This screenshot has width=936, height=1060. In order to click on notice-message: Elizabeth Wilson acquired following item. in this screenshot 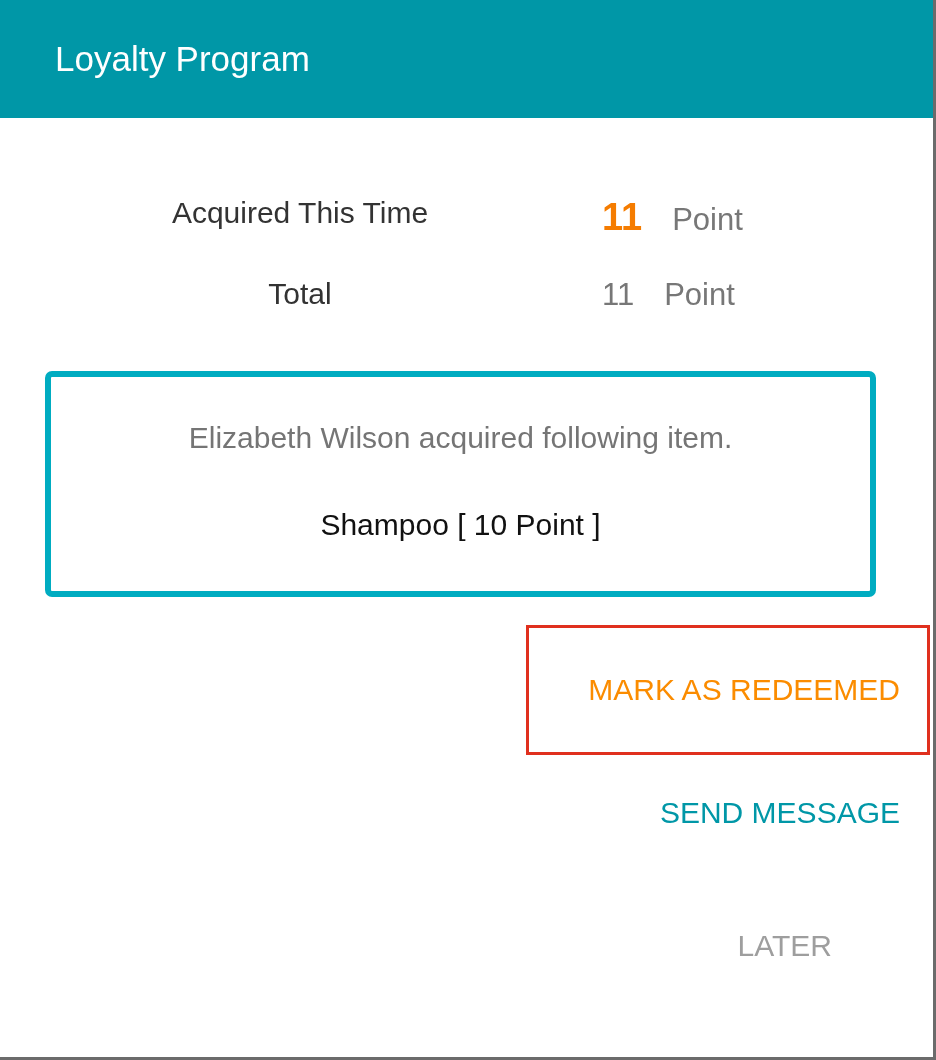, I will do `click(460, 438)`.